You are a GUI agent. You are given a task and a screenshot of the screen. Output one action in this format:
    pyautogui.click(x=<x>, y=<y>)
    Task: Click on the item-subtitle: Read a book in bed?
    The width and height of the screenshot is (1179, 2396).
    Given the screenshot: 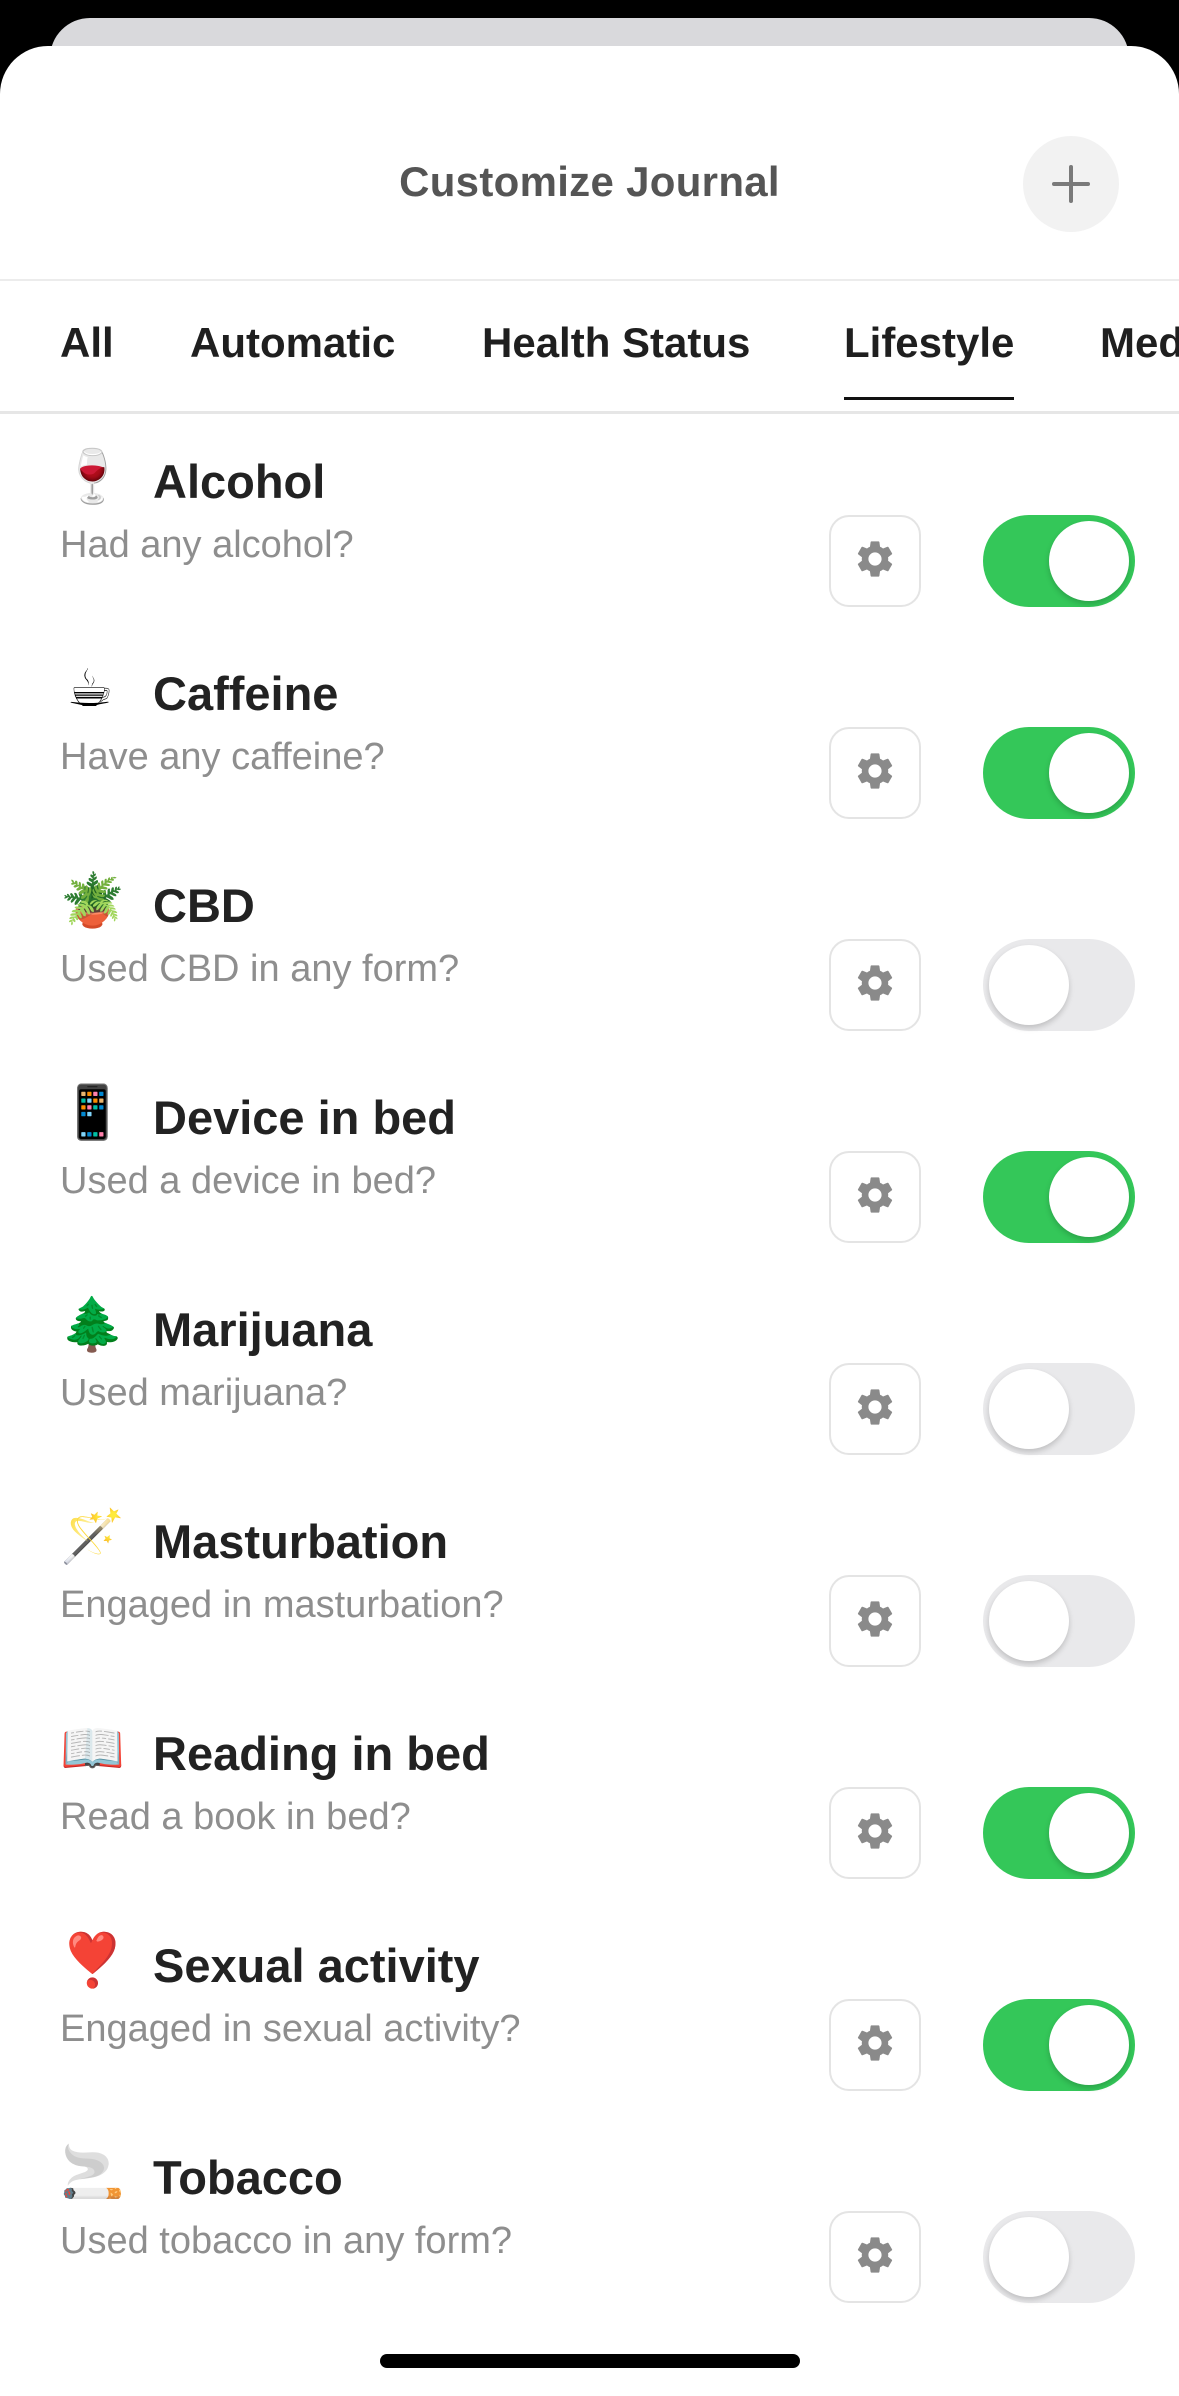 What is the action you would take?
    pyautogui.click(x=235, y=1817)
    